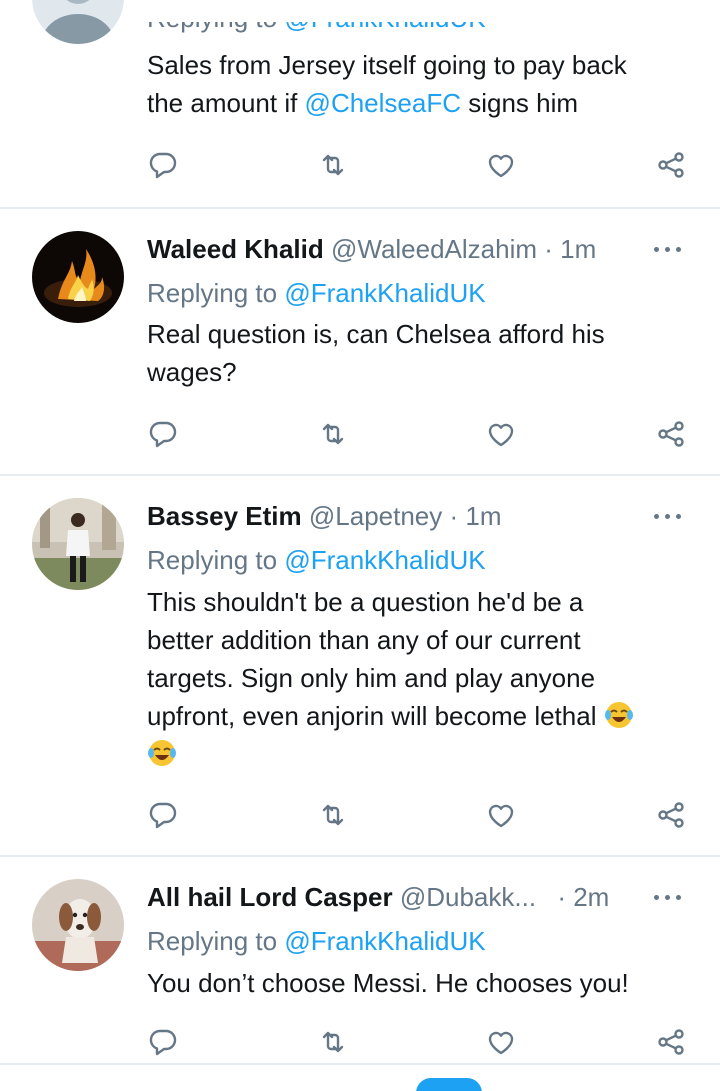 This screenshot has height=1091, width=720. What do you see at coordinates (270, 897) in the screenshot?
I see `display-name: All hail Lord Casper` at bounding box center [270, 897].